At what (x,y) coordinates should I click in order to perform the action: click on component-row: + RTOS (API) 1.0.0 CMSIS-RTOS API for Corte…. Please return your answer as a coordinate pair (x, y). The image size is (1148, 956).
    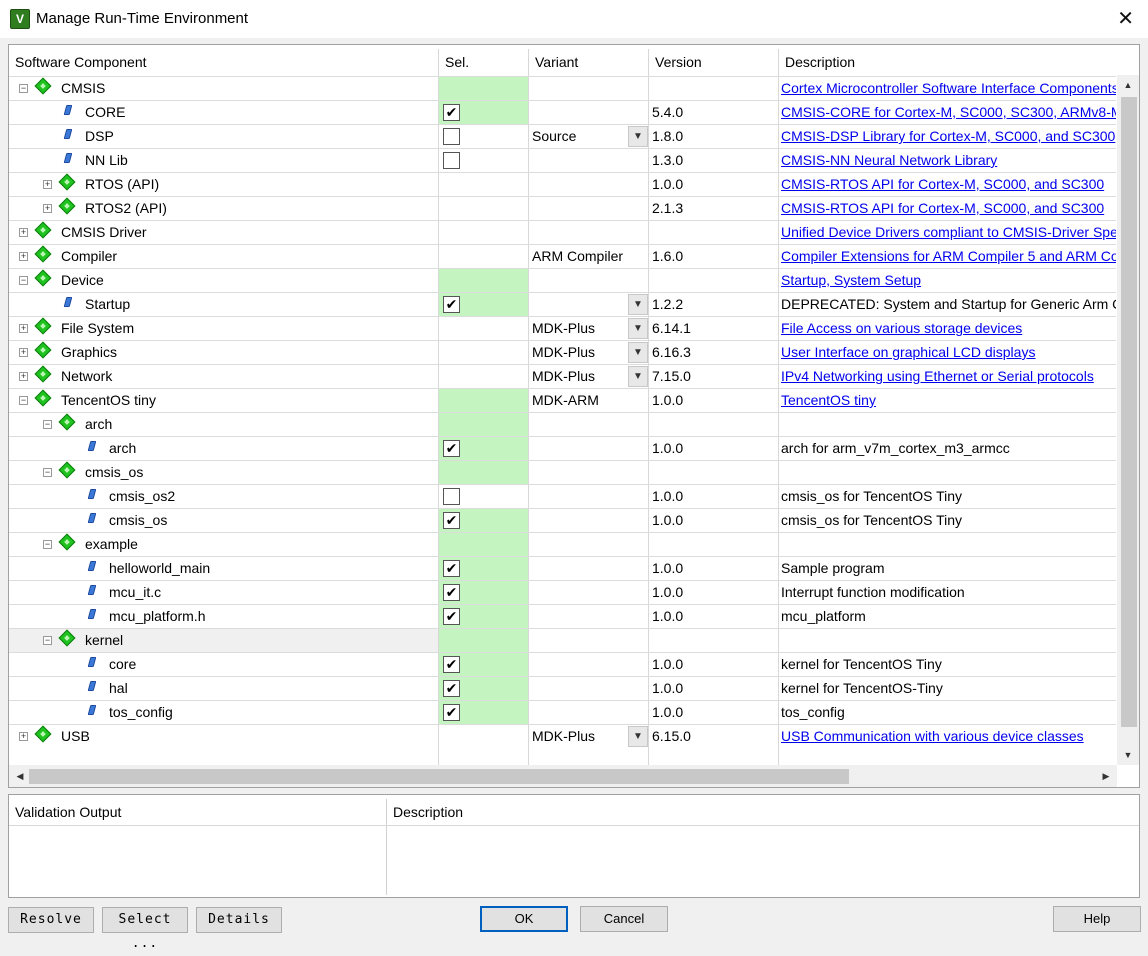
    Looking at the image, I should click on (562, 184).